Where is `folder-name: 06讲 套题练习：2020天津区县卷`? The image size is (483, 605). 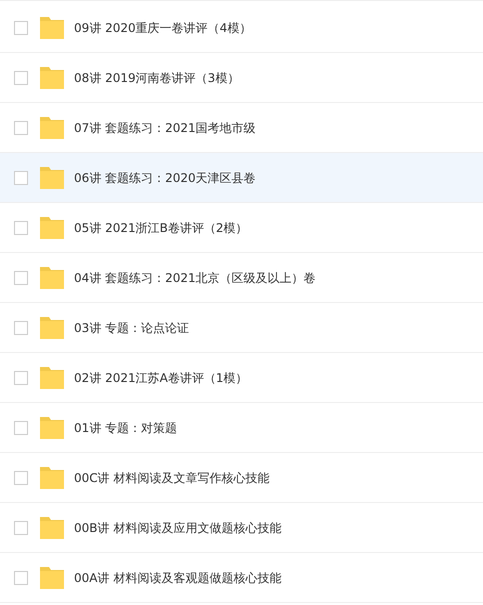 folder-name: 06讲 套题练习：2020天津区县卷 is located at coordinates (165, 177).